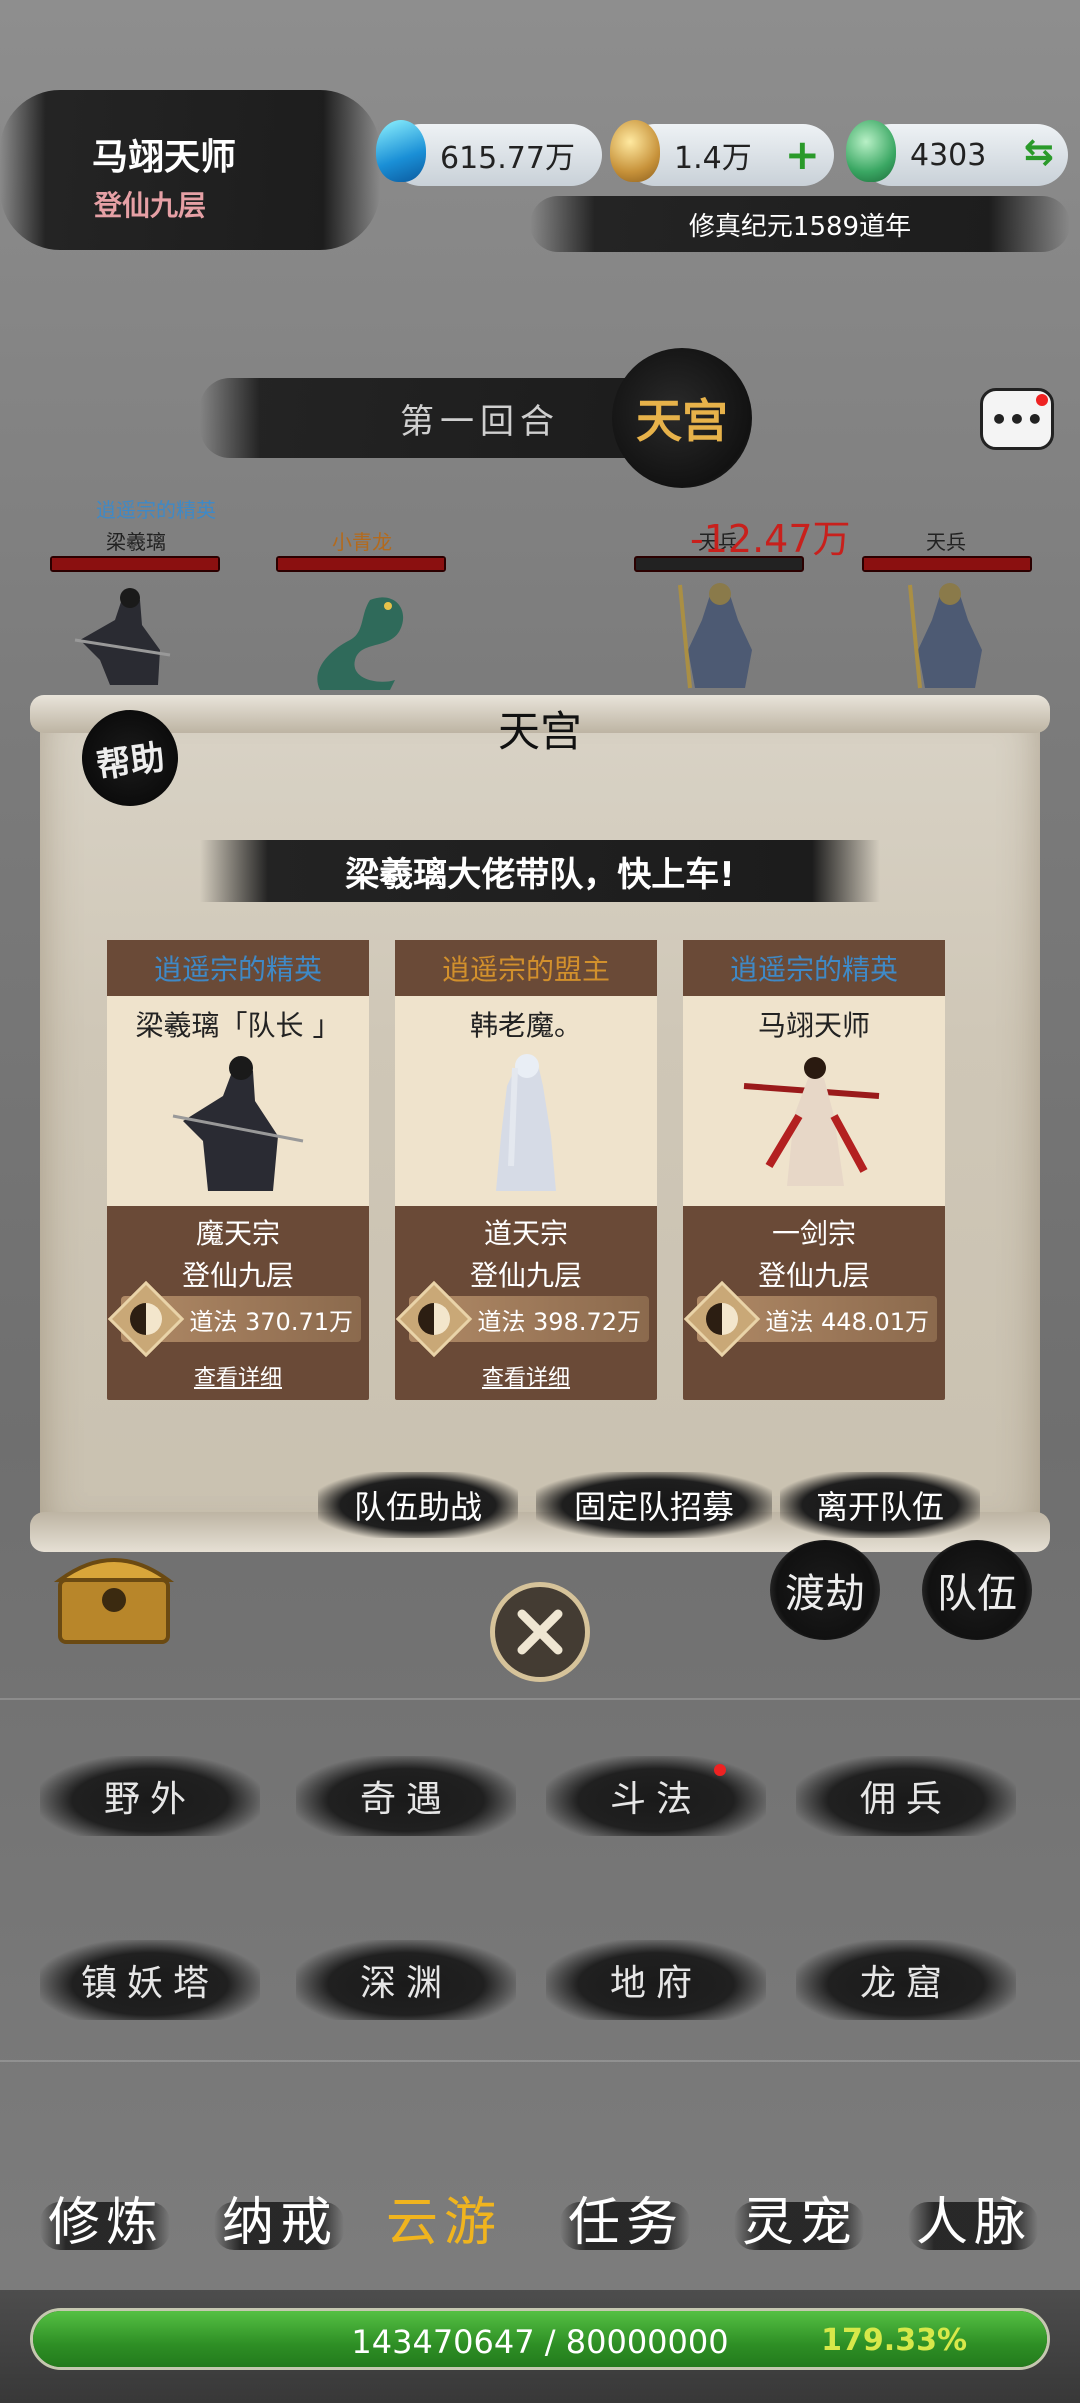 The width and height of the screenshot is (1080, 2403). Describe the element at coordinates (525, 1233) in the screenshot. I see `member-sect: 道天宗` at that location.